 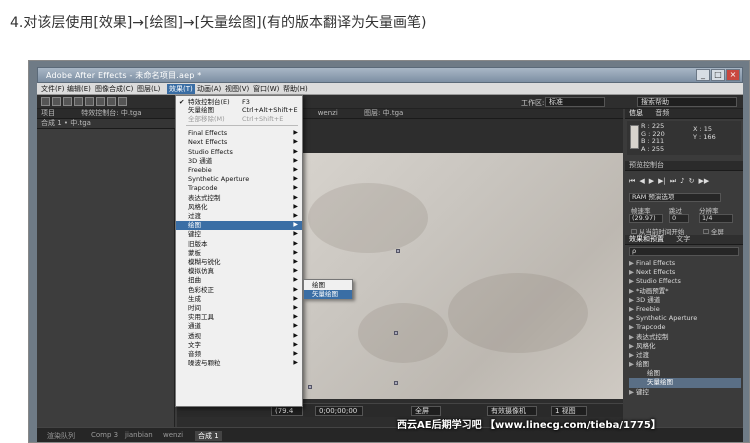 What do you see at coordinates (239, 234) in the screenshot?
I see `effect-menu-item: 键控 ▶` at bounding box center [239, 234].